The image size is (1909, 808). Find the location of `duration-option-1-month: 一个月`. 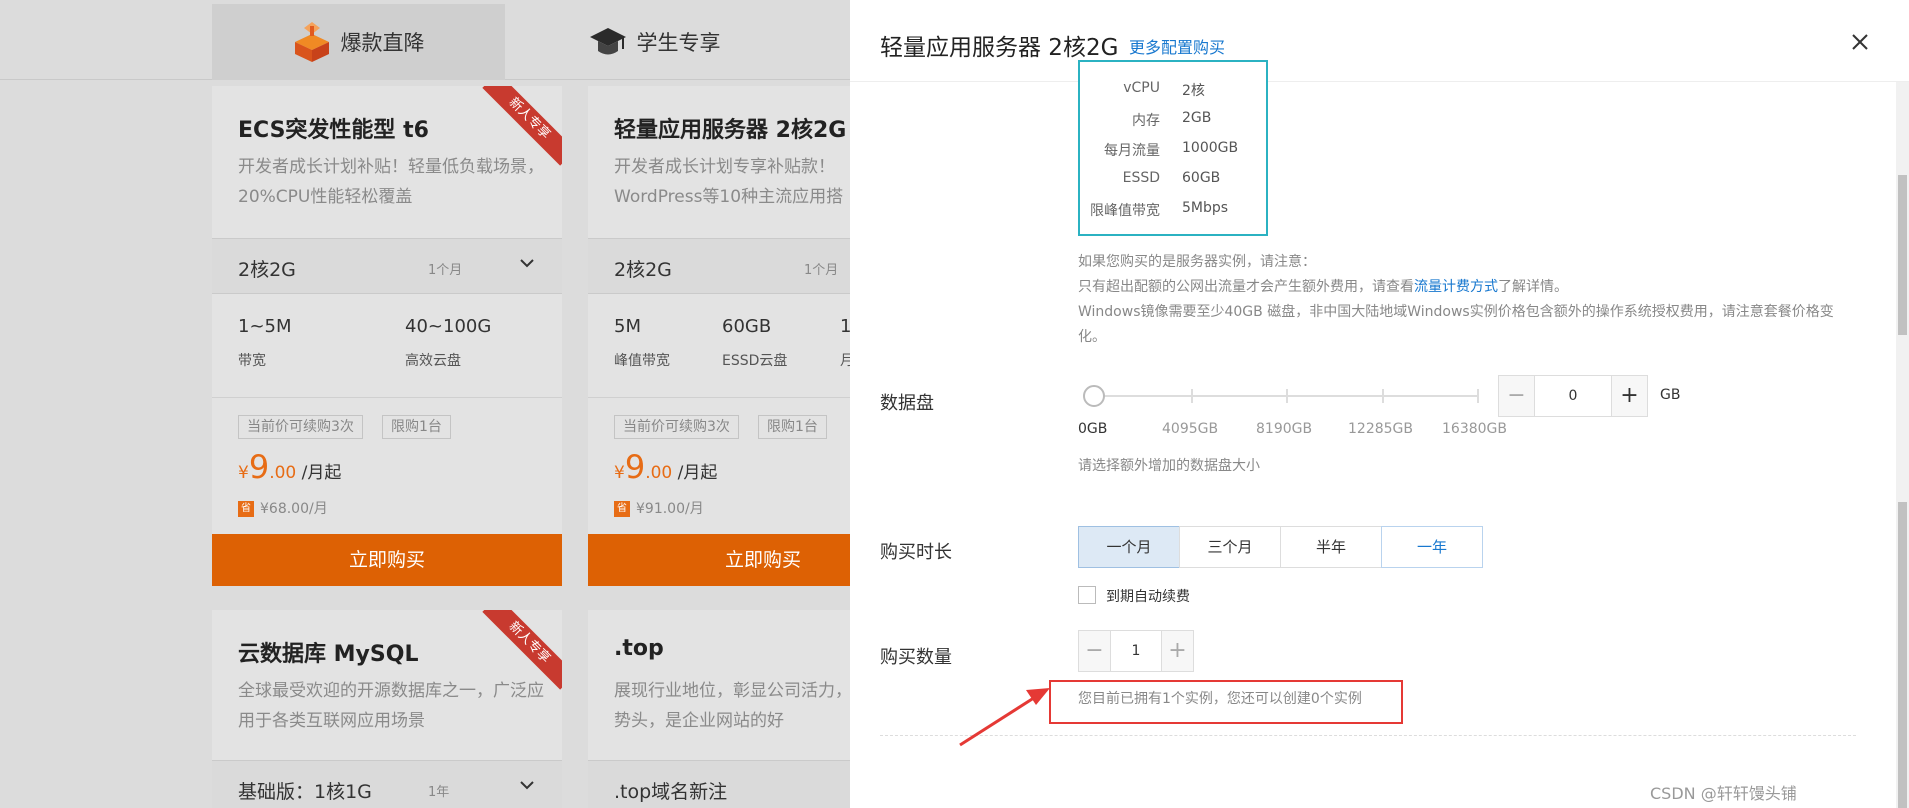

duration-option-1-month: 一个月 is located at coordinates (1129, 547).